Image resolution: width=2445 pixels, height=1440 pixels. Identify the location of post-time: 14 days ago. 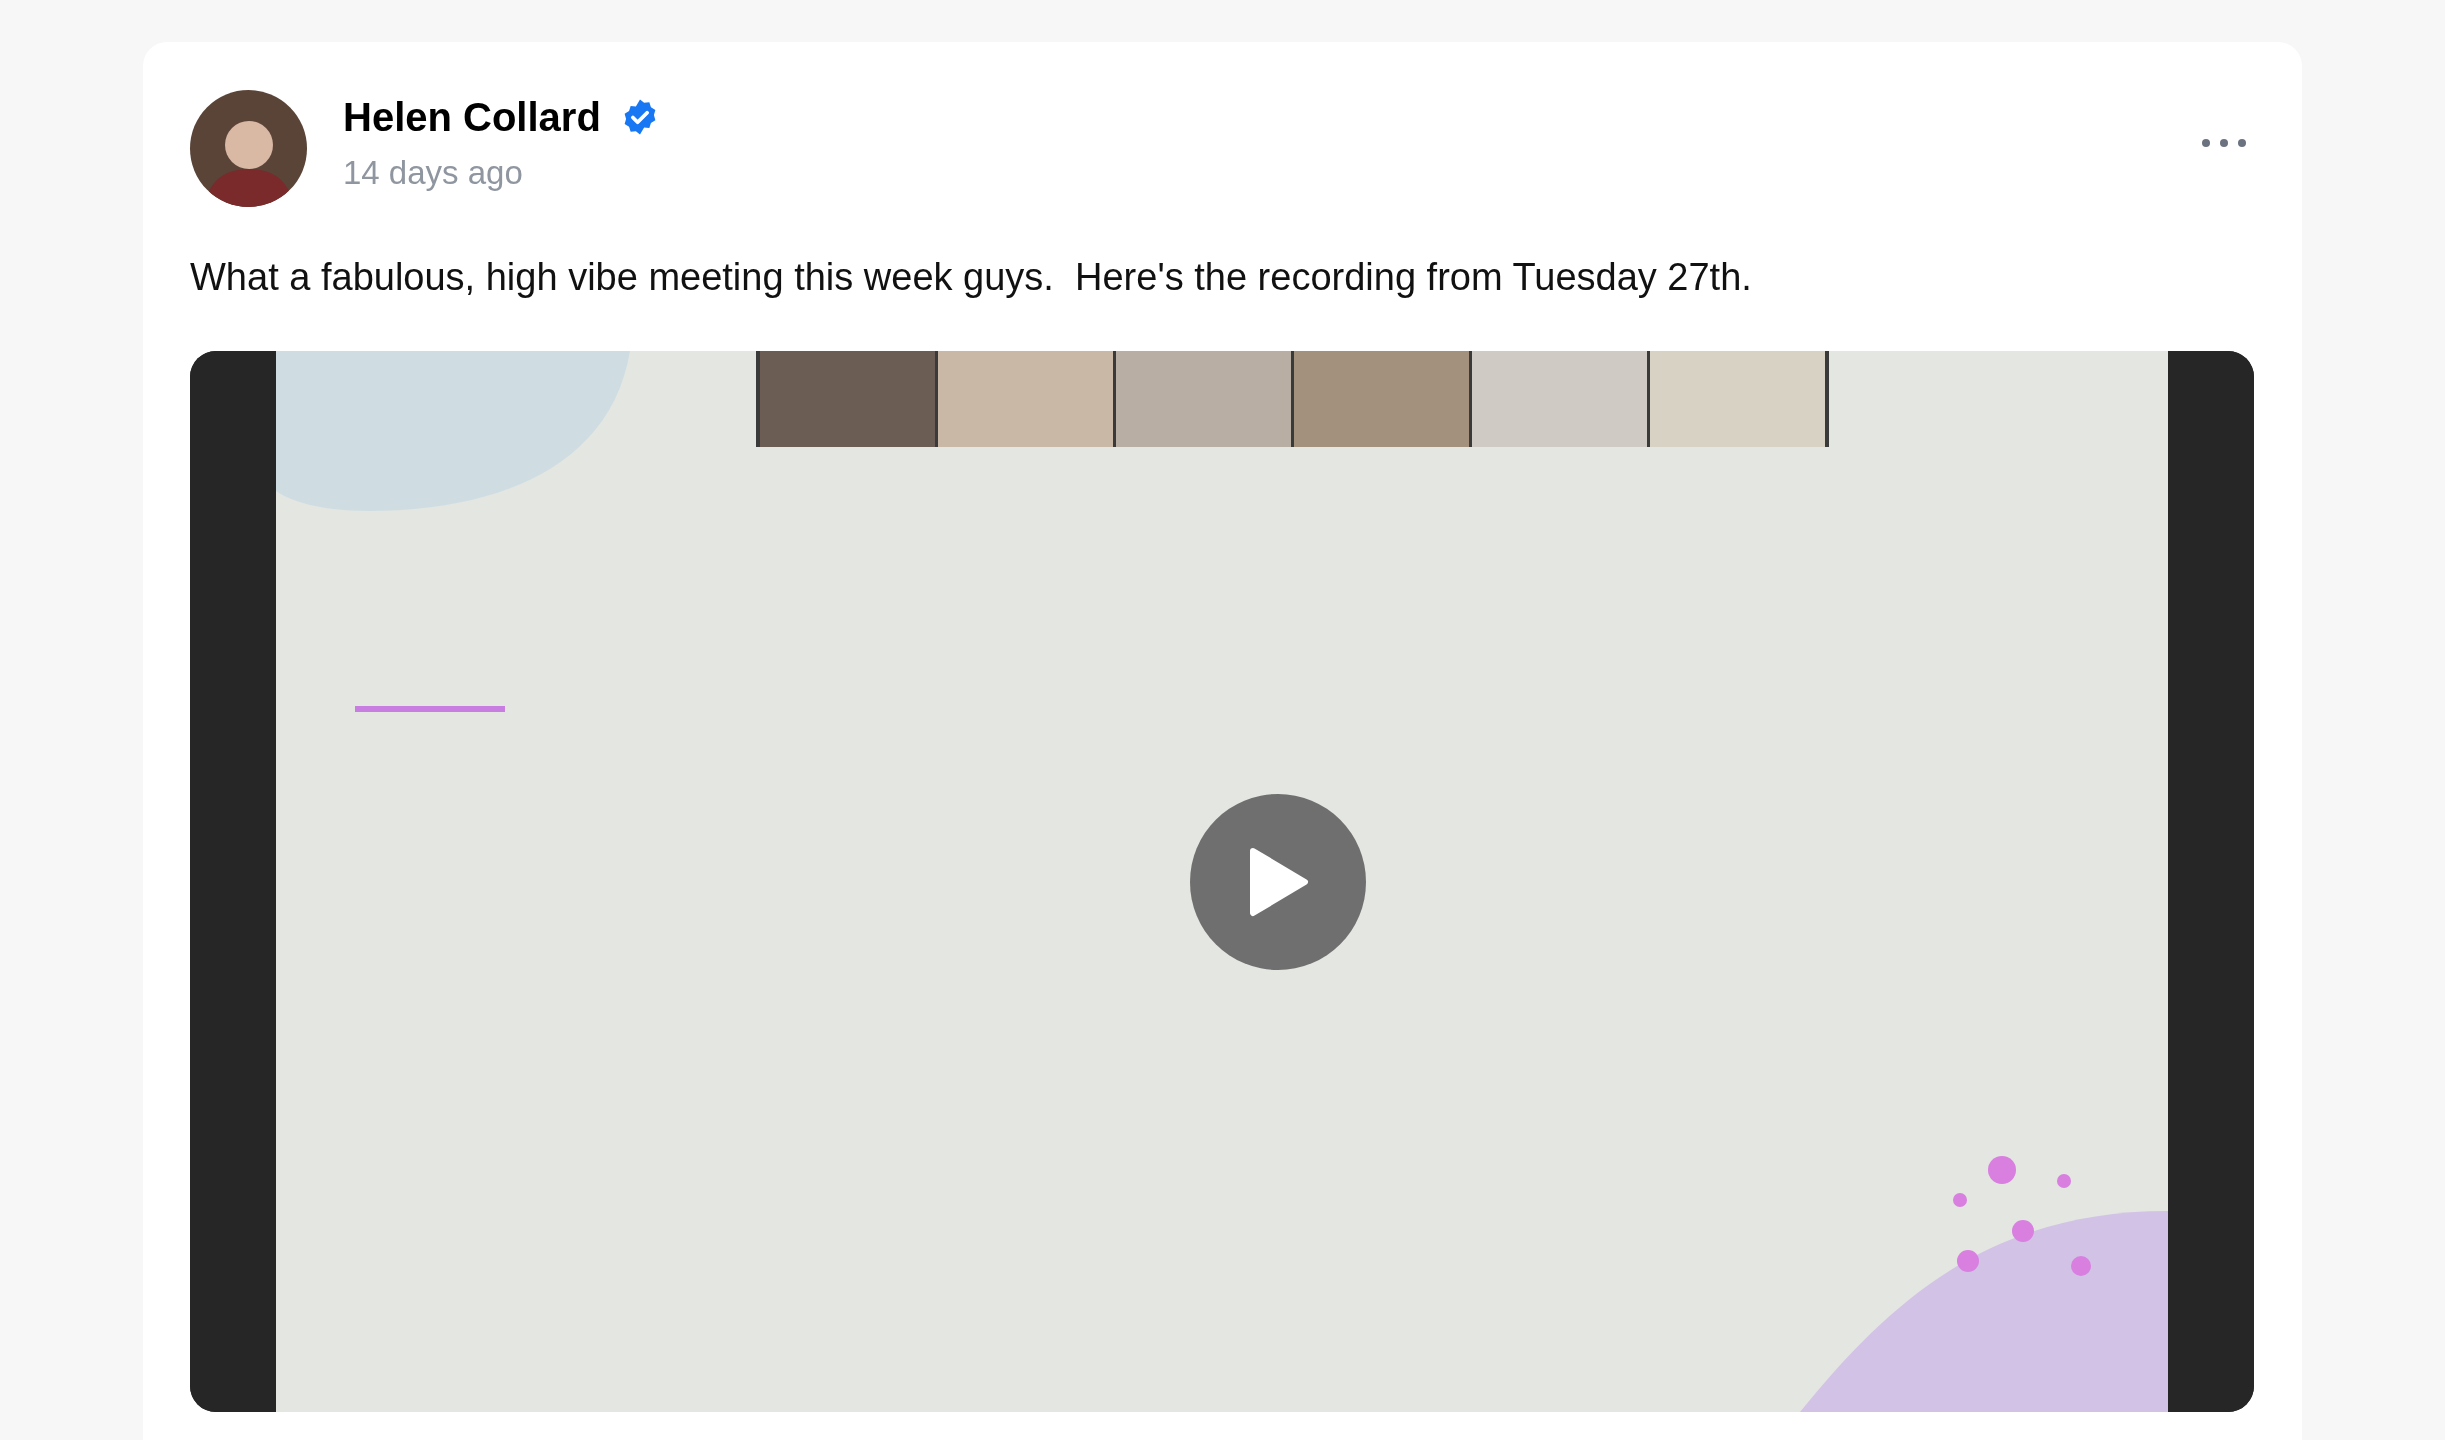
(433, 173).